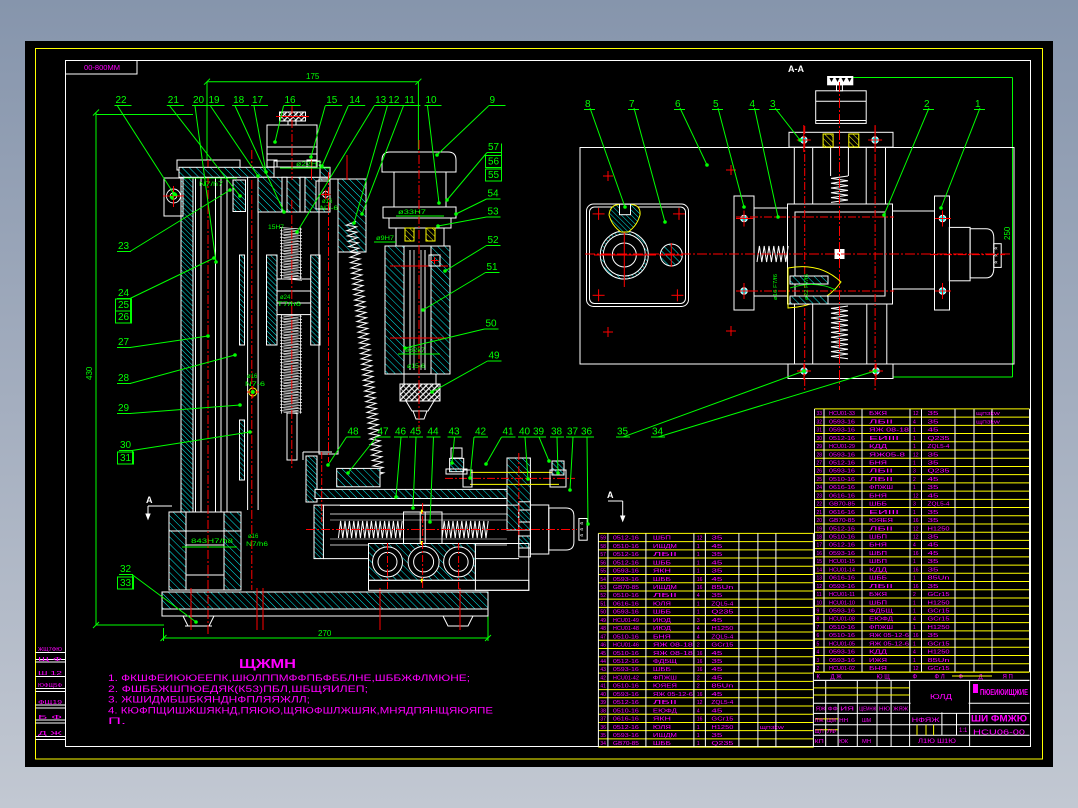 The height and width of the screenshot is (808, 1078). What do you see at coordinates (878, 562) in the screenshot?
I see `svg-text: ШБП` at bounding box center [878, 562].